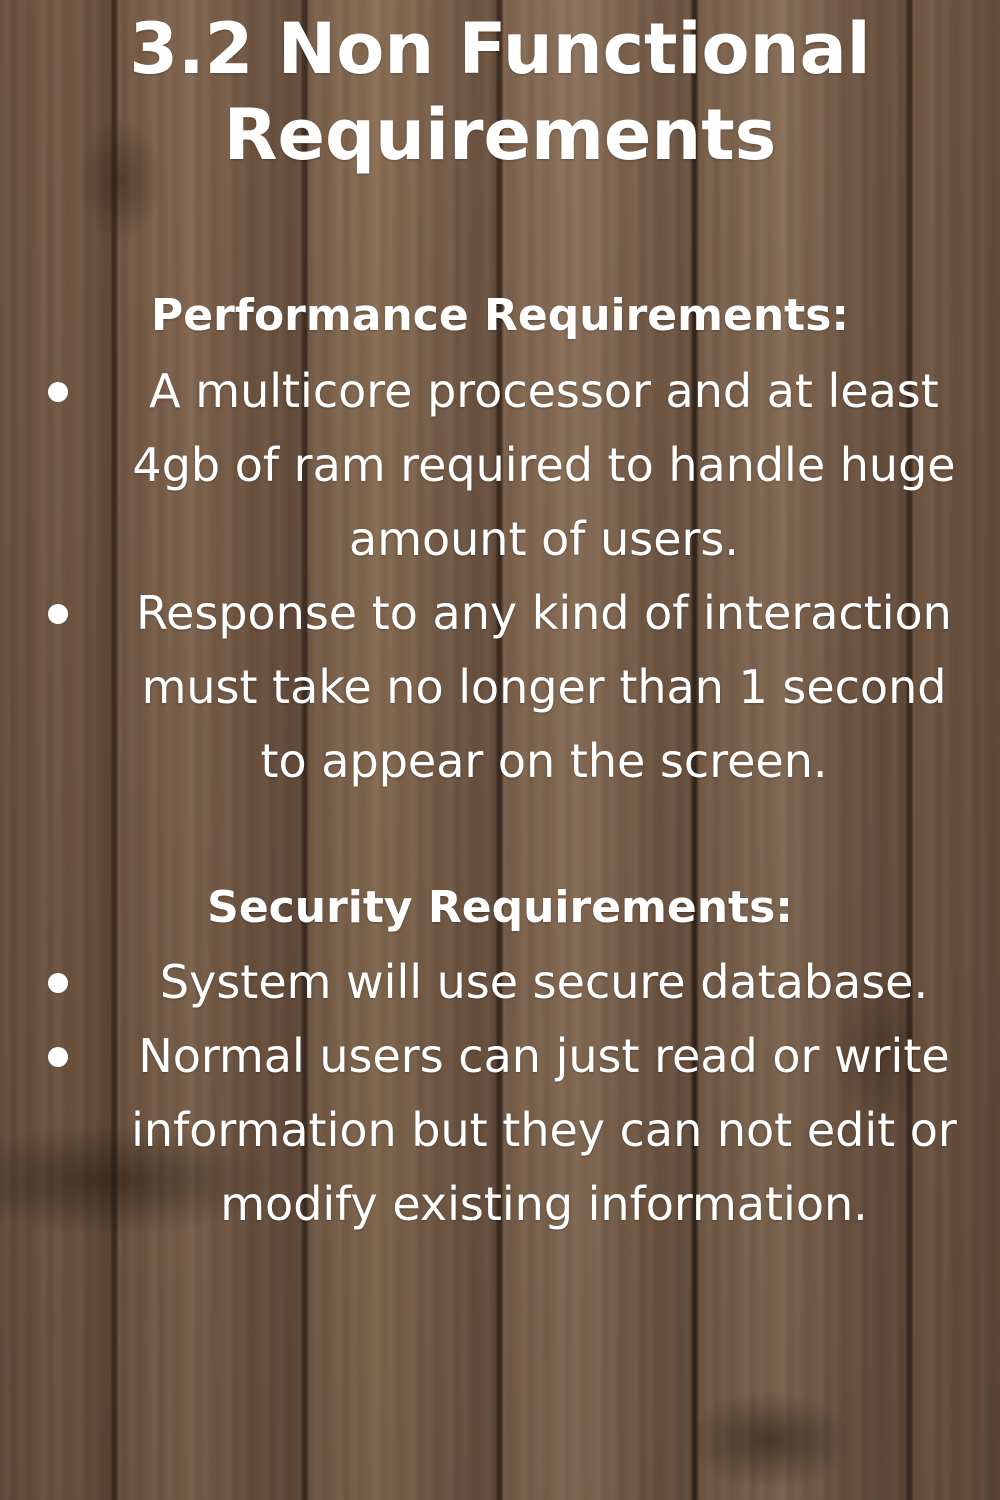  Describe the element at coordinates (544, 613) in the screenshot. I see `list-item-line: Response to any kind of interaction` at that location.